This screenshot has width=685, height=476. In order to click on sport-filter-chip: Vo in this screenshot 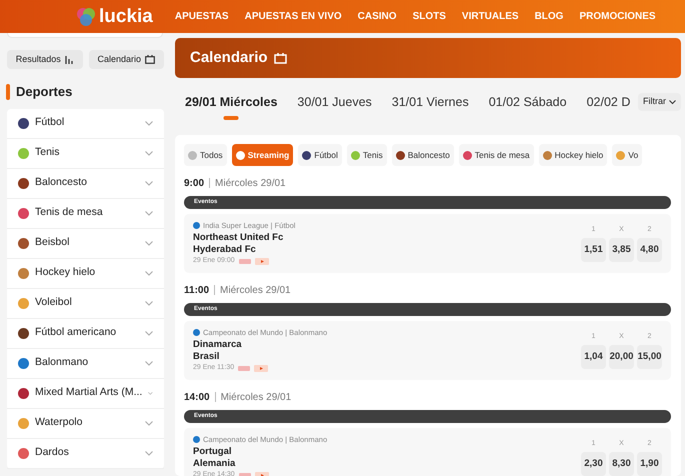, I will do `click(627, 155)`.